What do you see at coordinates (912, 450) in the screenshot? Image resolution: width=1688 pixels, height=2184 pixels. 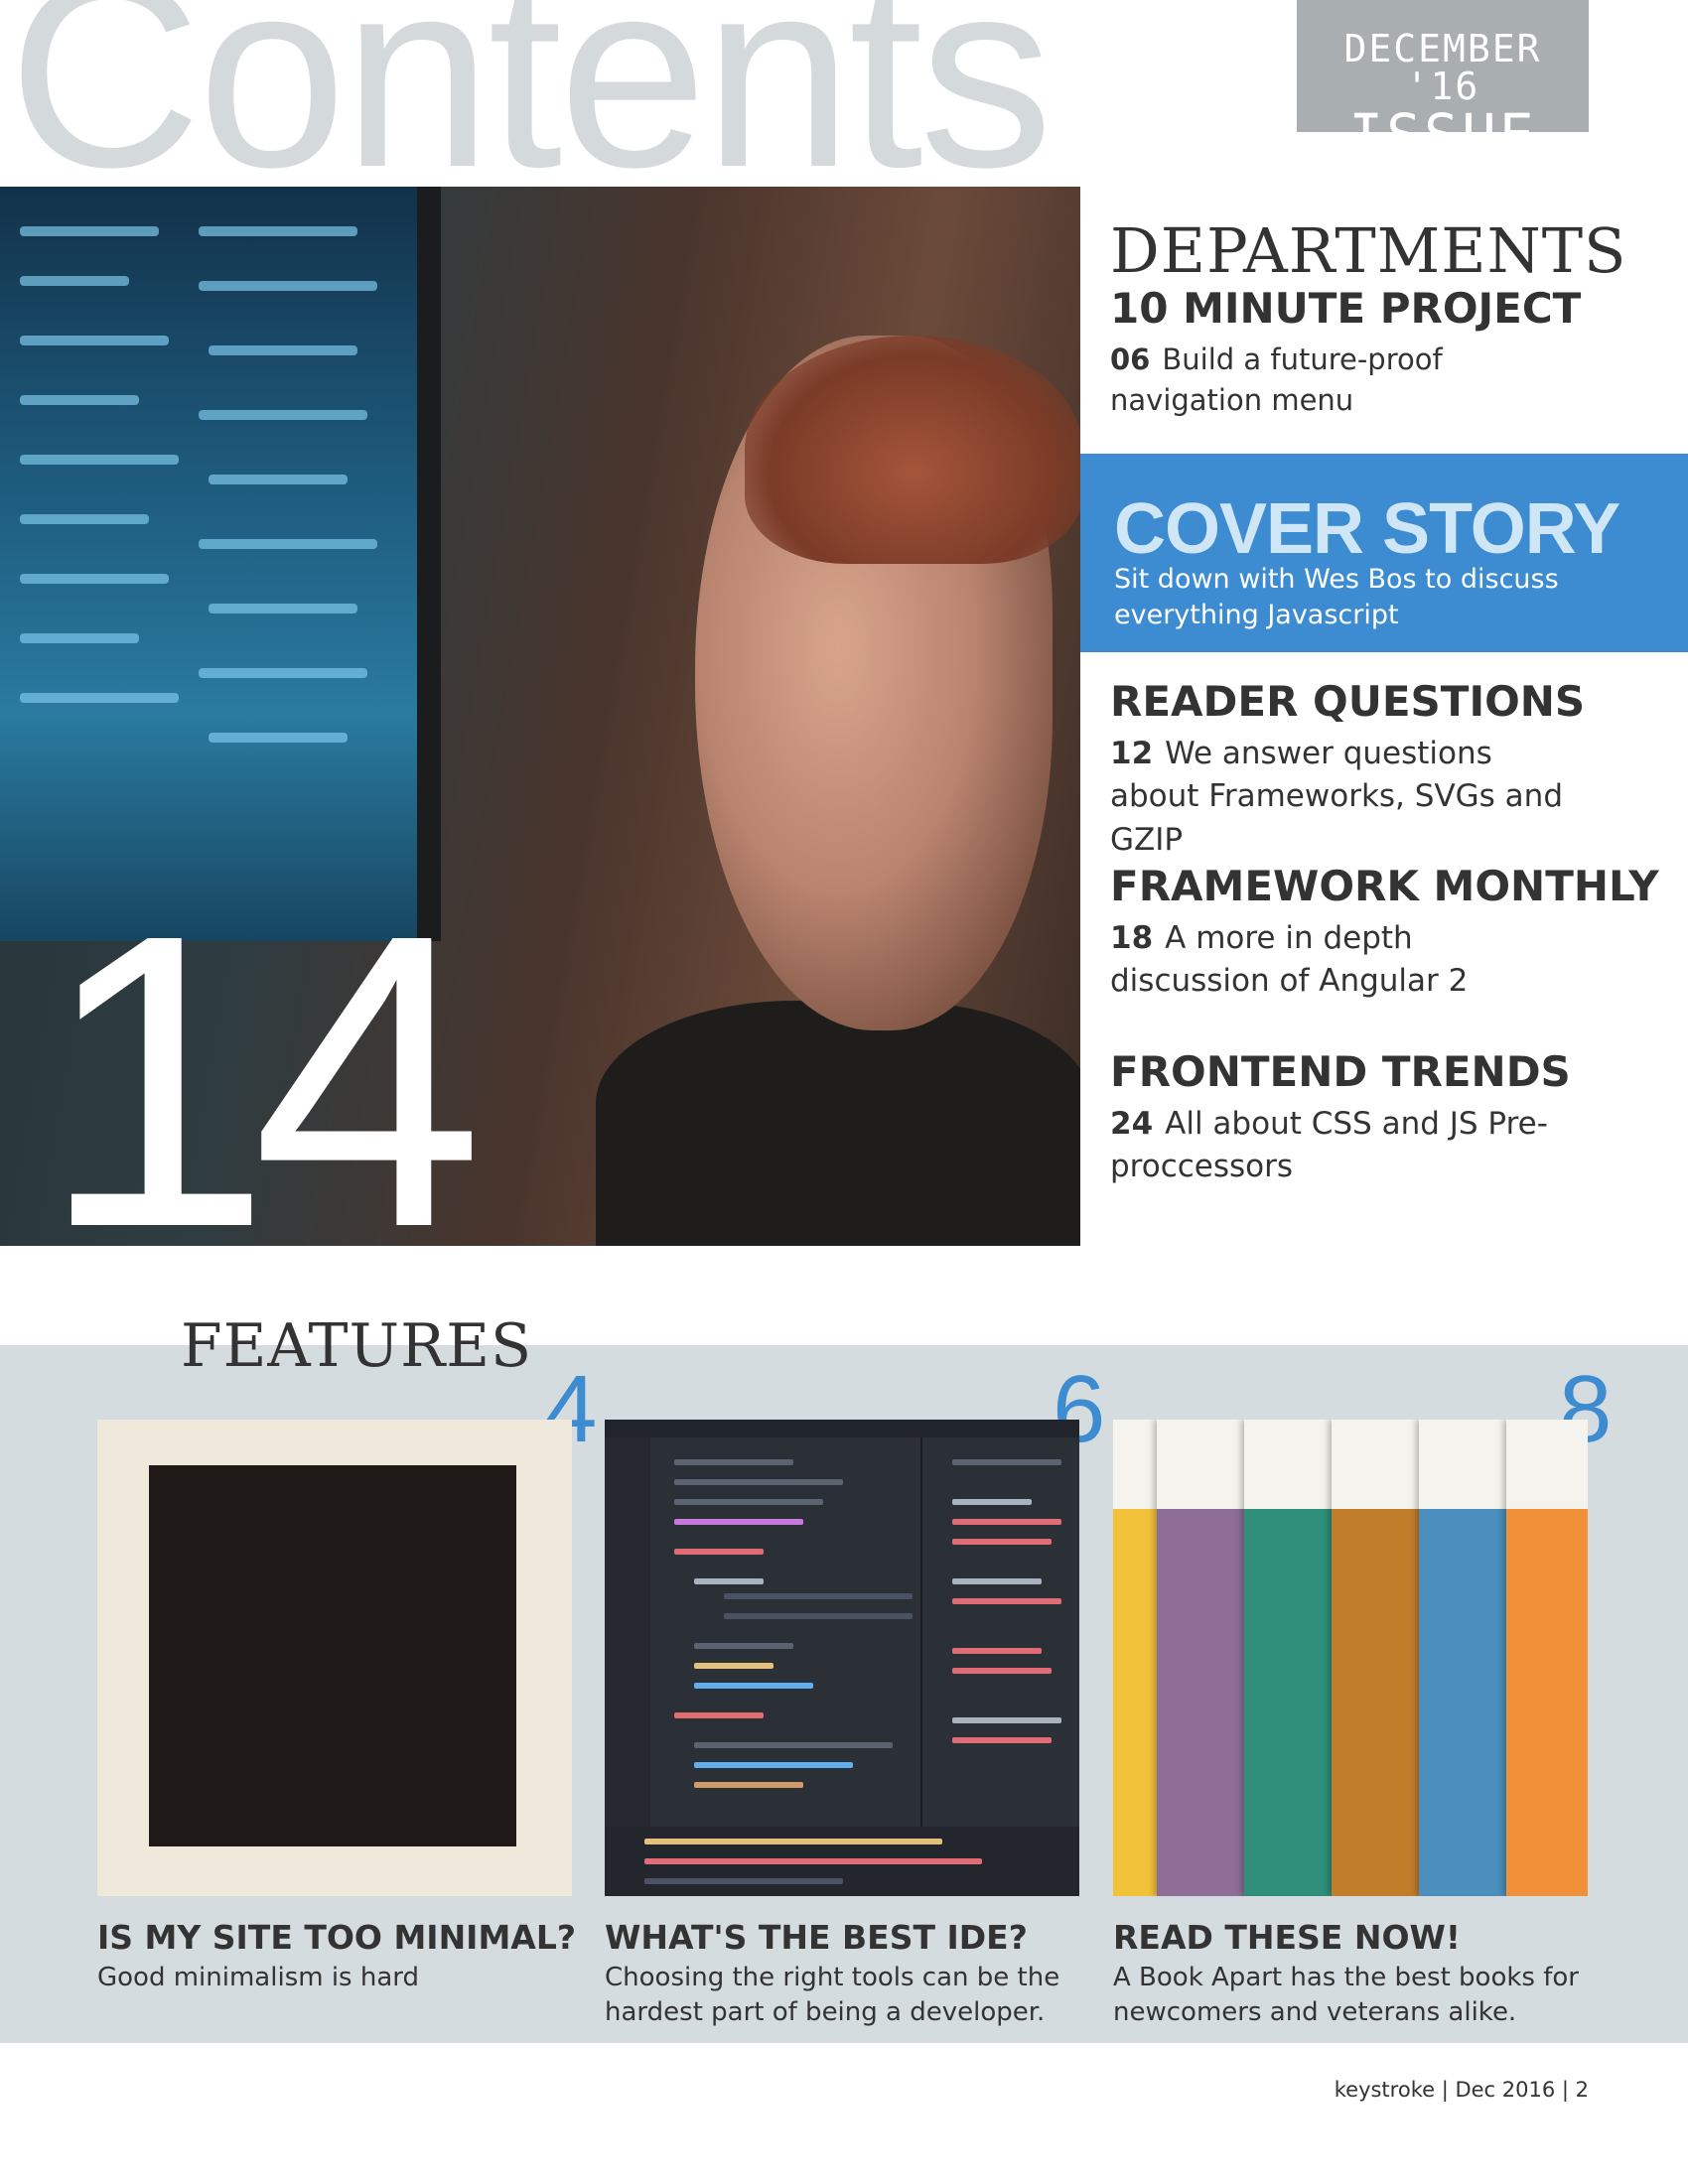 I see `person-hair` at bounding box center [912, 450].